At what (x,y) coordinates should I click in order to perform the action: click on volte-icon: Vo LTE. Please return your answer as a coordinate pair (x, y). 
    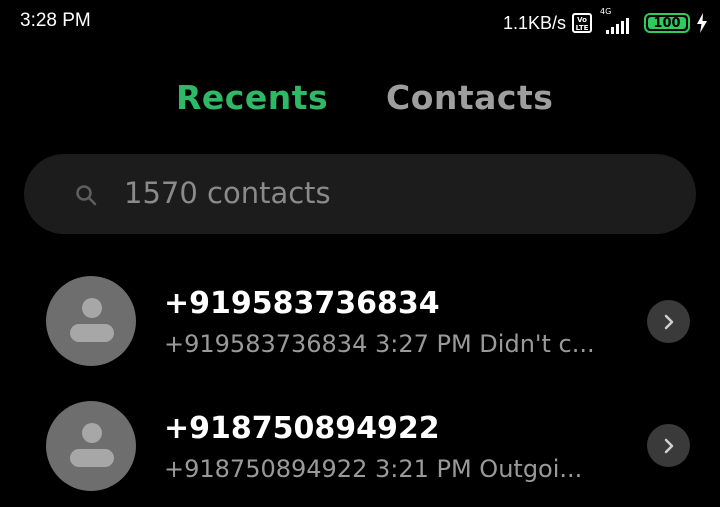
    Looking at the image, I should click on (582, 23).